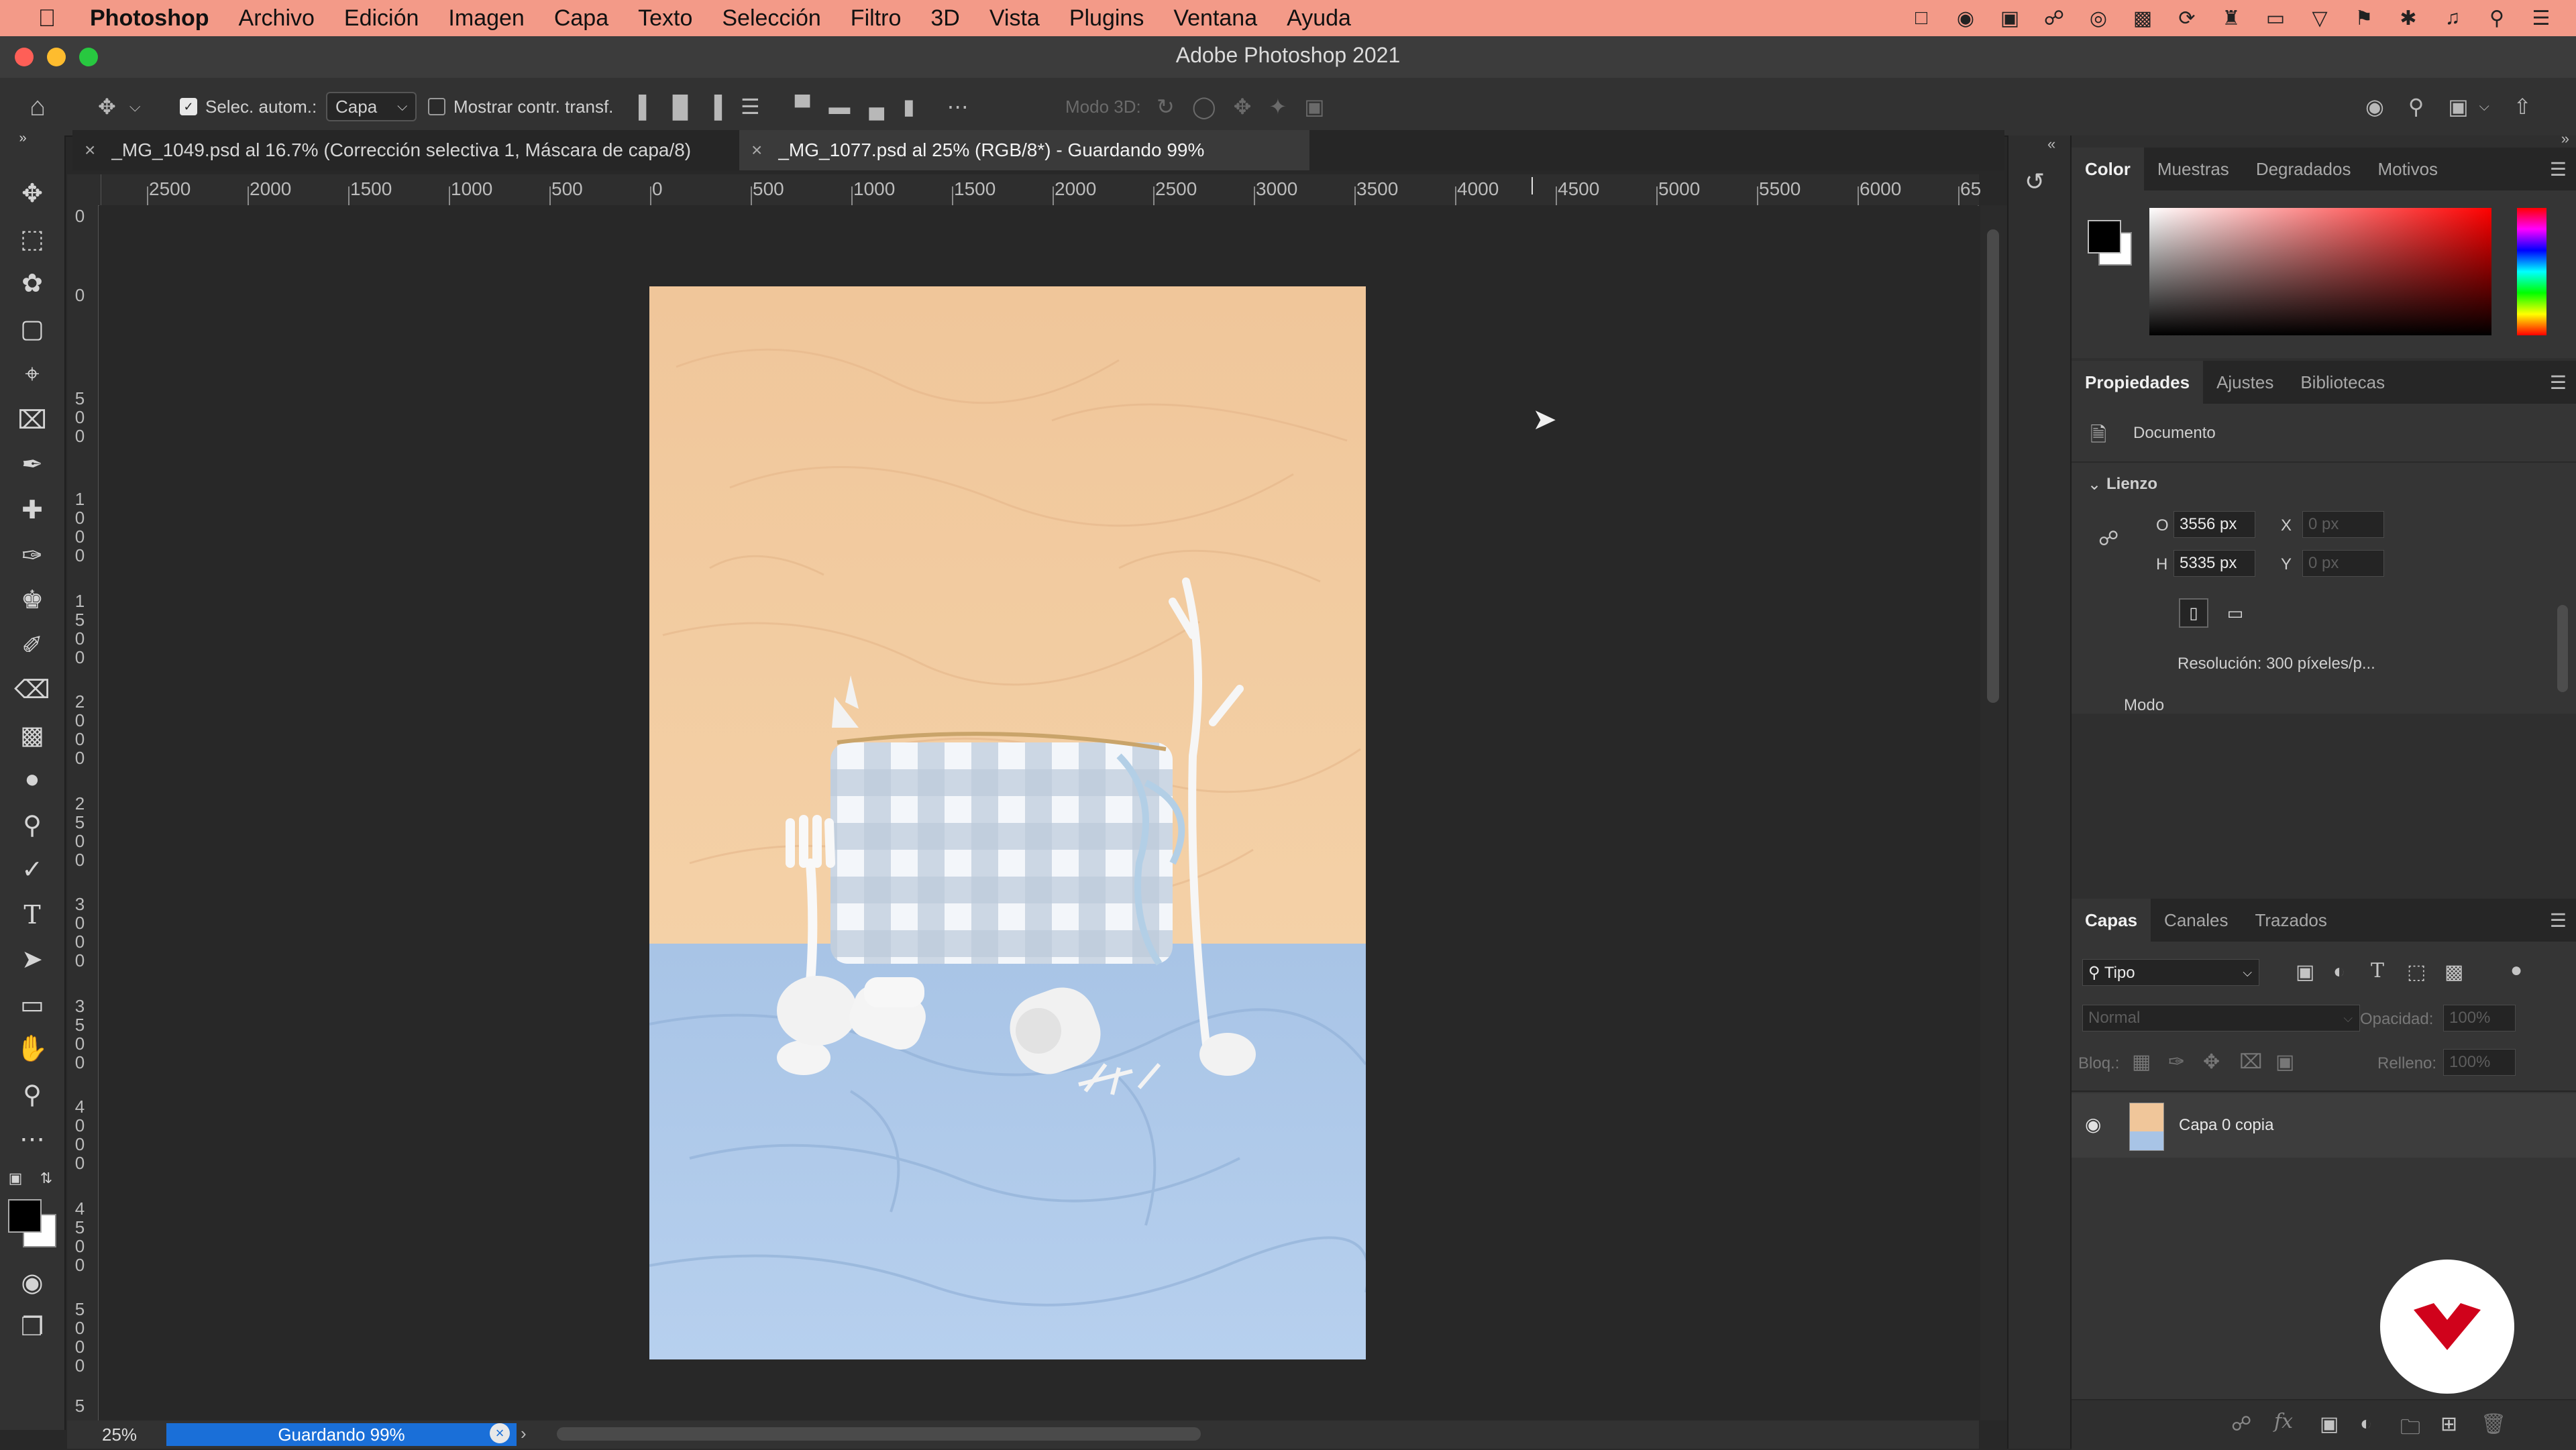 The height and width of the screenshot is (1450, 2576). Describe the element at coordinates (2108, 169) in the screenshot. I see `tab-color: Color` at that location.